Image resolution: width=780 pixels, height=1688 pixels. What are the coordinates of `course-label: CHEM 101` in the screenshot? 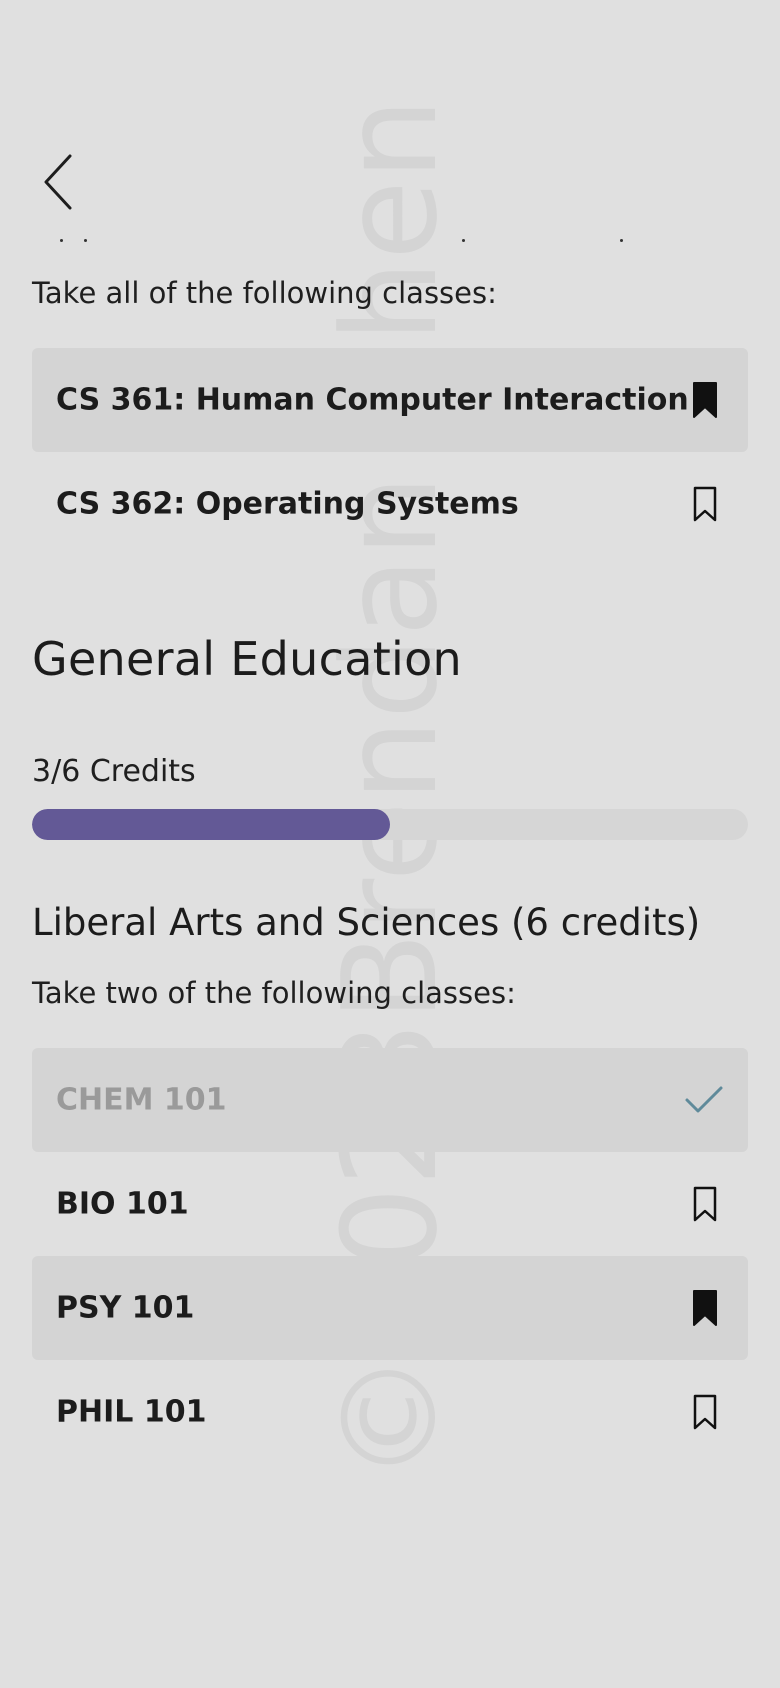 It's located at (141, 1100).